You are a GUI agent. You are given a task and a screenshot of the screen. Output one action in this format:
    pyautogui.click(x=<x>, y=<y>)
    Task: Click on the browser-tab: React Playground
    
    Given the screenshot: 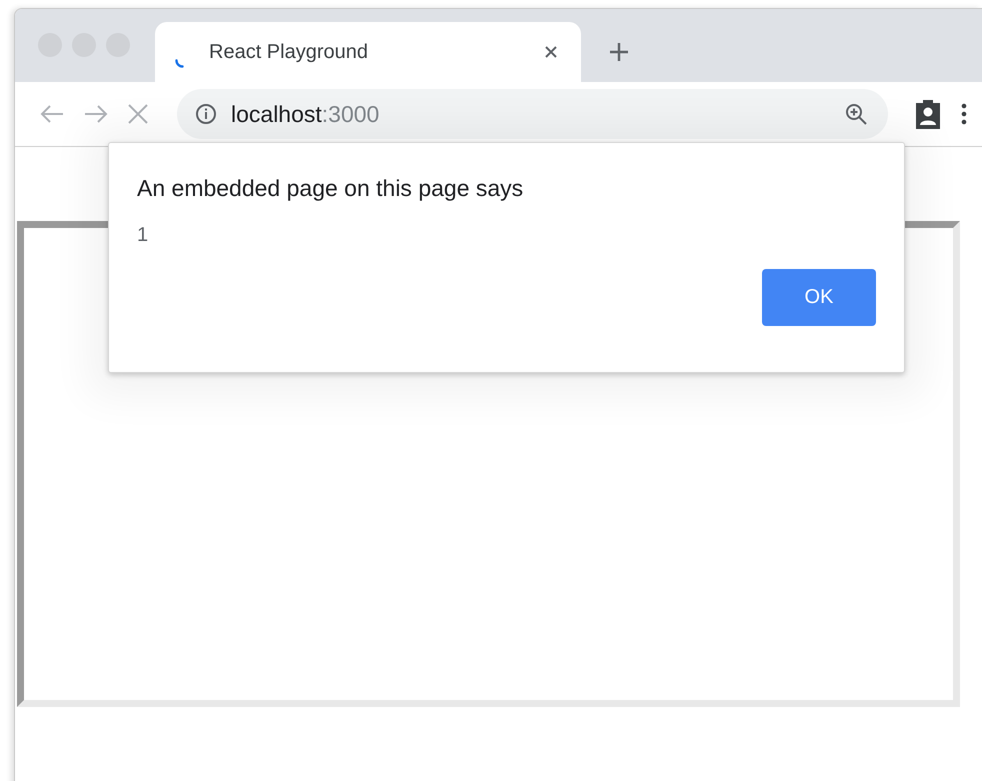 What is the action you would take?
    pyautogui.click(x=368, y=52)
    